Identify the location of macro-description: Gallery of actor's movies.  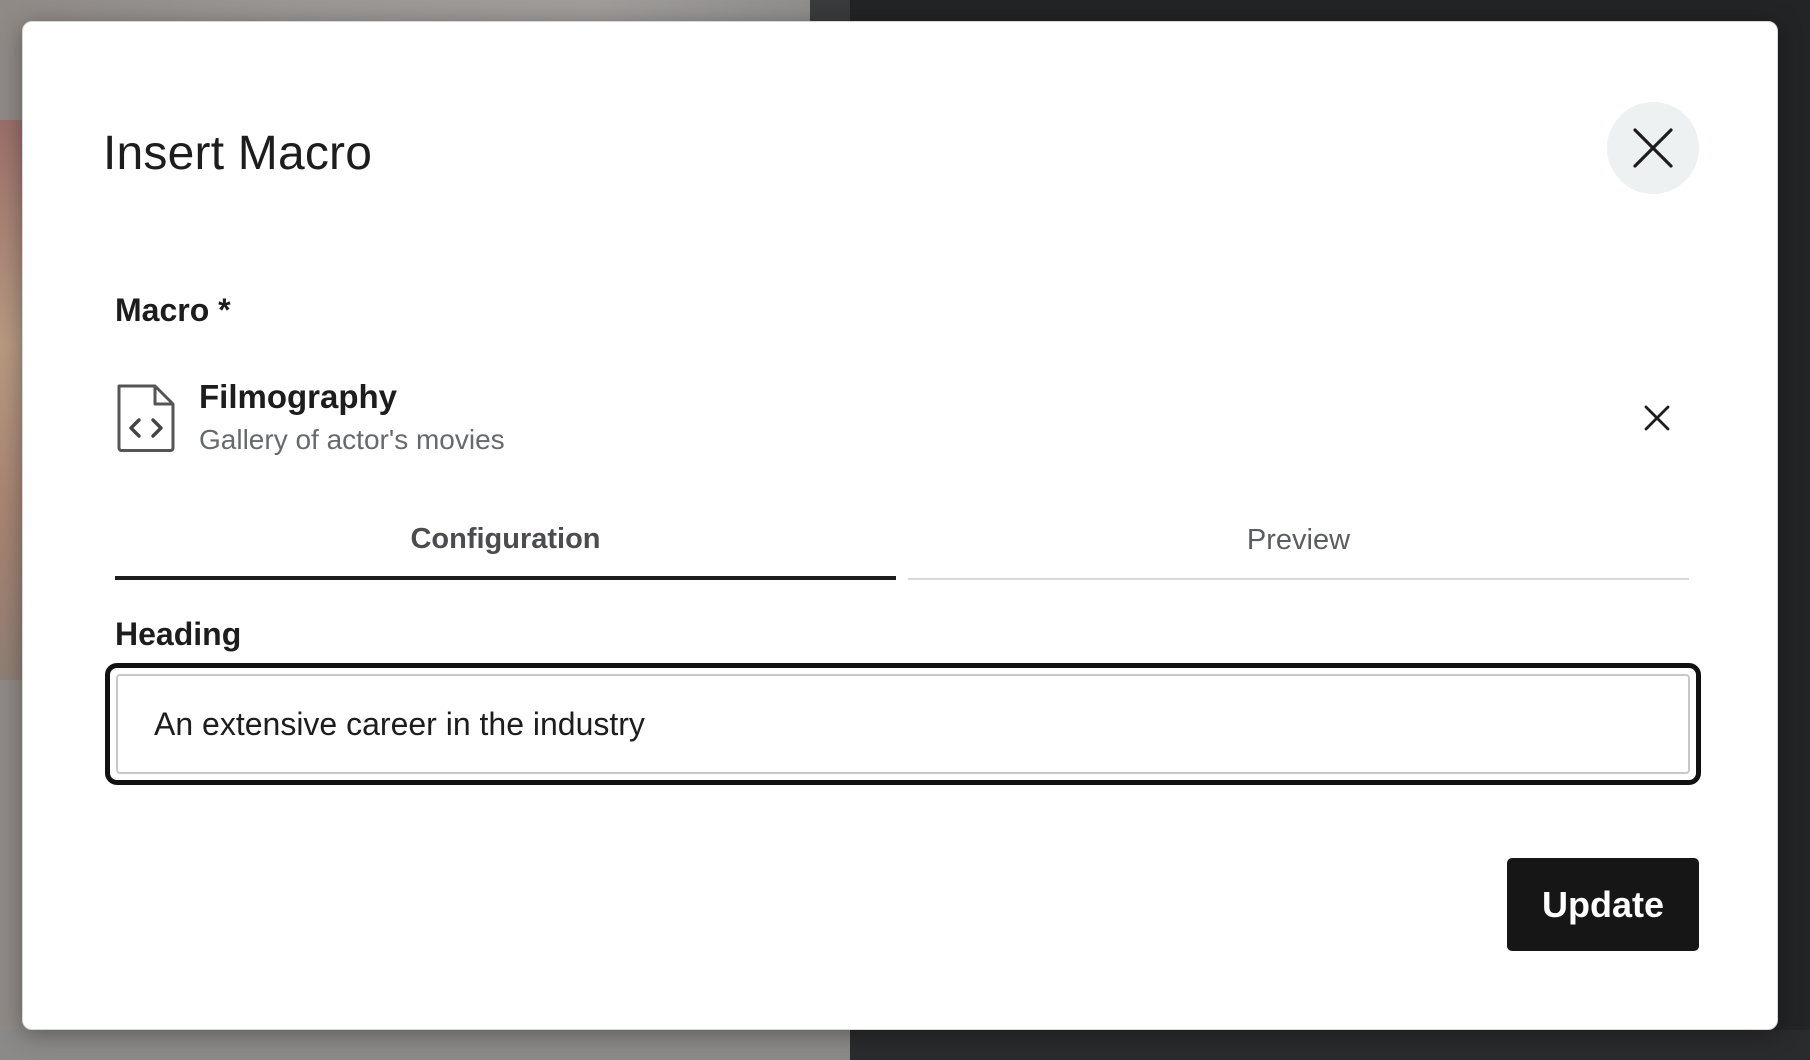
(352, 439).